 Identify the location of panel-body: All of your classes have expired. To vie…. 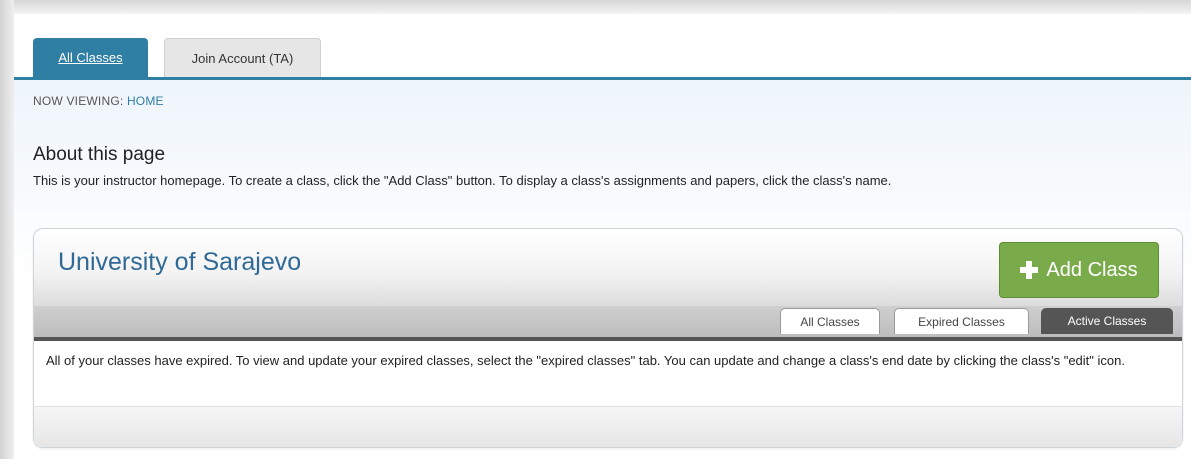
(608, 374).